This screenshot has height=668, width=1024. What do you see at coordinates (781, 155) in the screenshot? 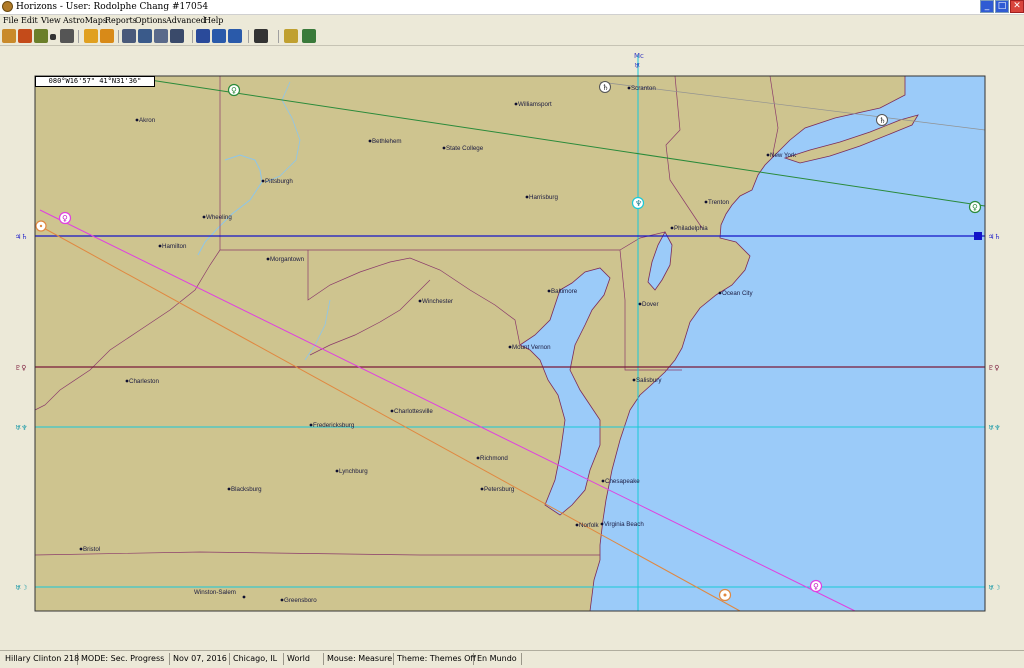
I see `city-new-york: New York` at bounding box center [781, 155].